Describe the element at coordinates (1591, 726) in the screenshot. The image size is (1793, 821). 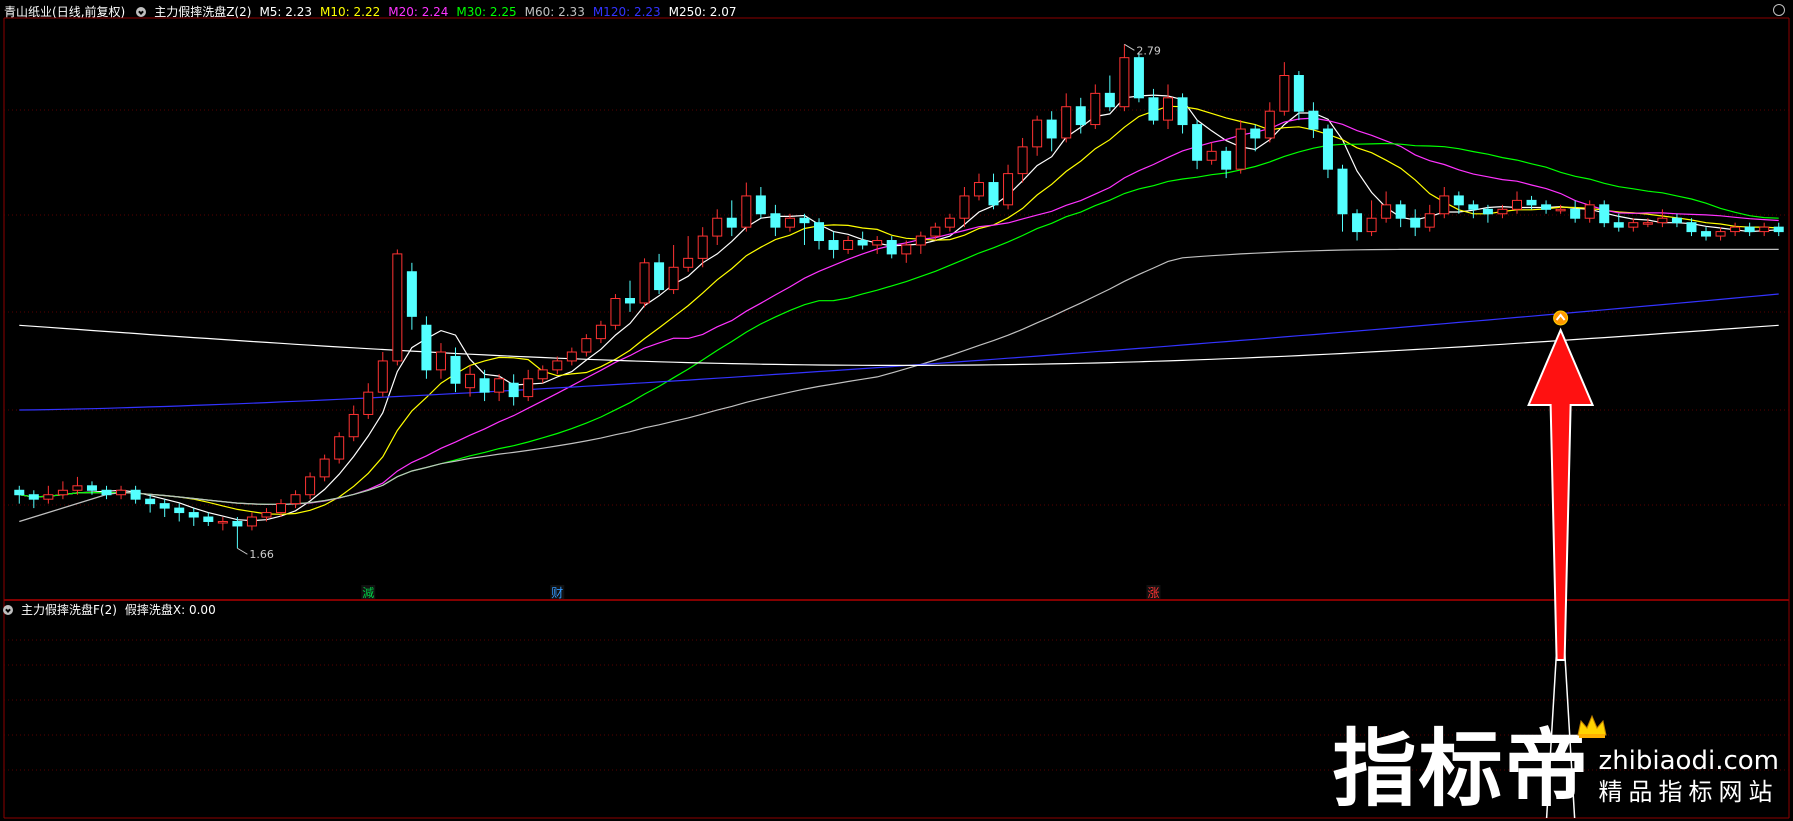
I see `crown-icon` at that location.